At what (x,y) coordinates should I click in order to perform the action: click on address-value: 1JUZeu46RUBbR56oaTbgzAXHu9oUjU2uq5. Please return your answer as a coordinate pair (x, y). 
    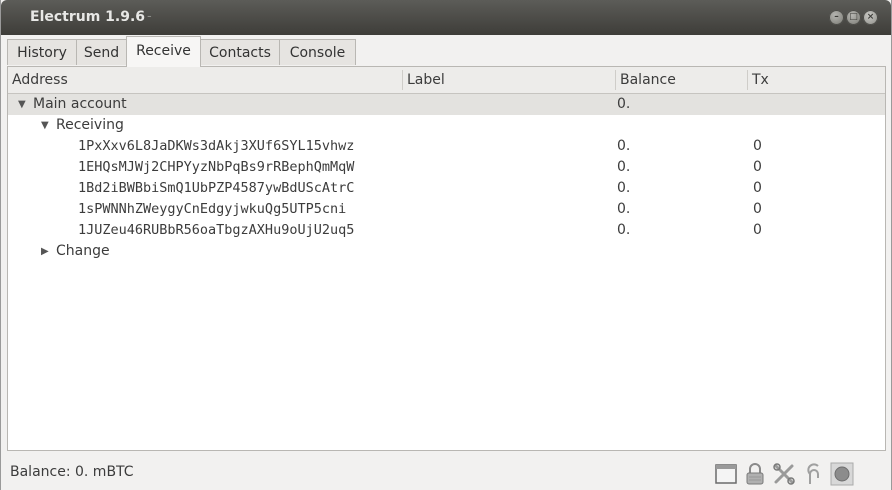
    Looking at the image, I should click on (216, 230).